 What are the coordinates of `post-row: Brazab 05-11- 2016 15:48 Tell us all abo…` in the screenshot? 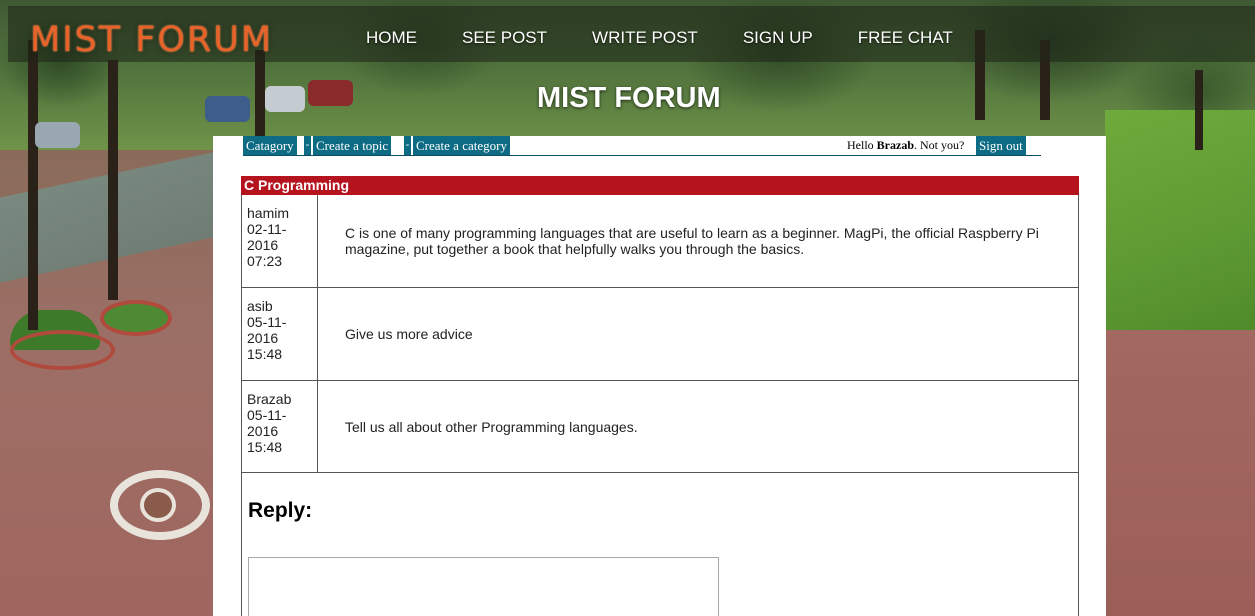 It's located at (660, 427).